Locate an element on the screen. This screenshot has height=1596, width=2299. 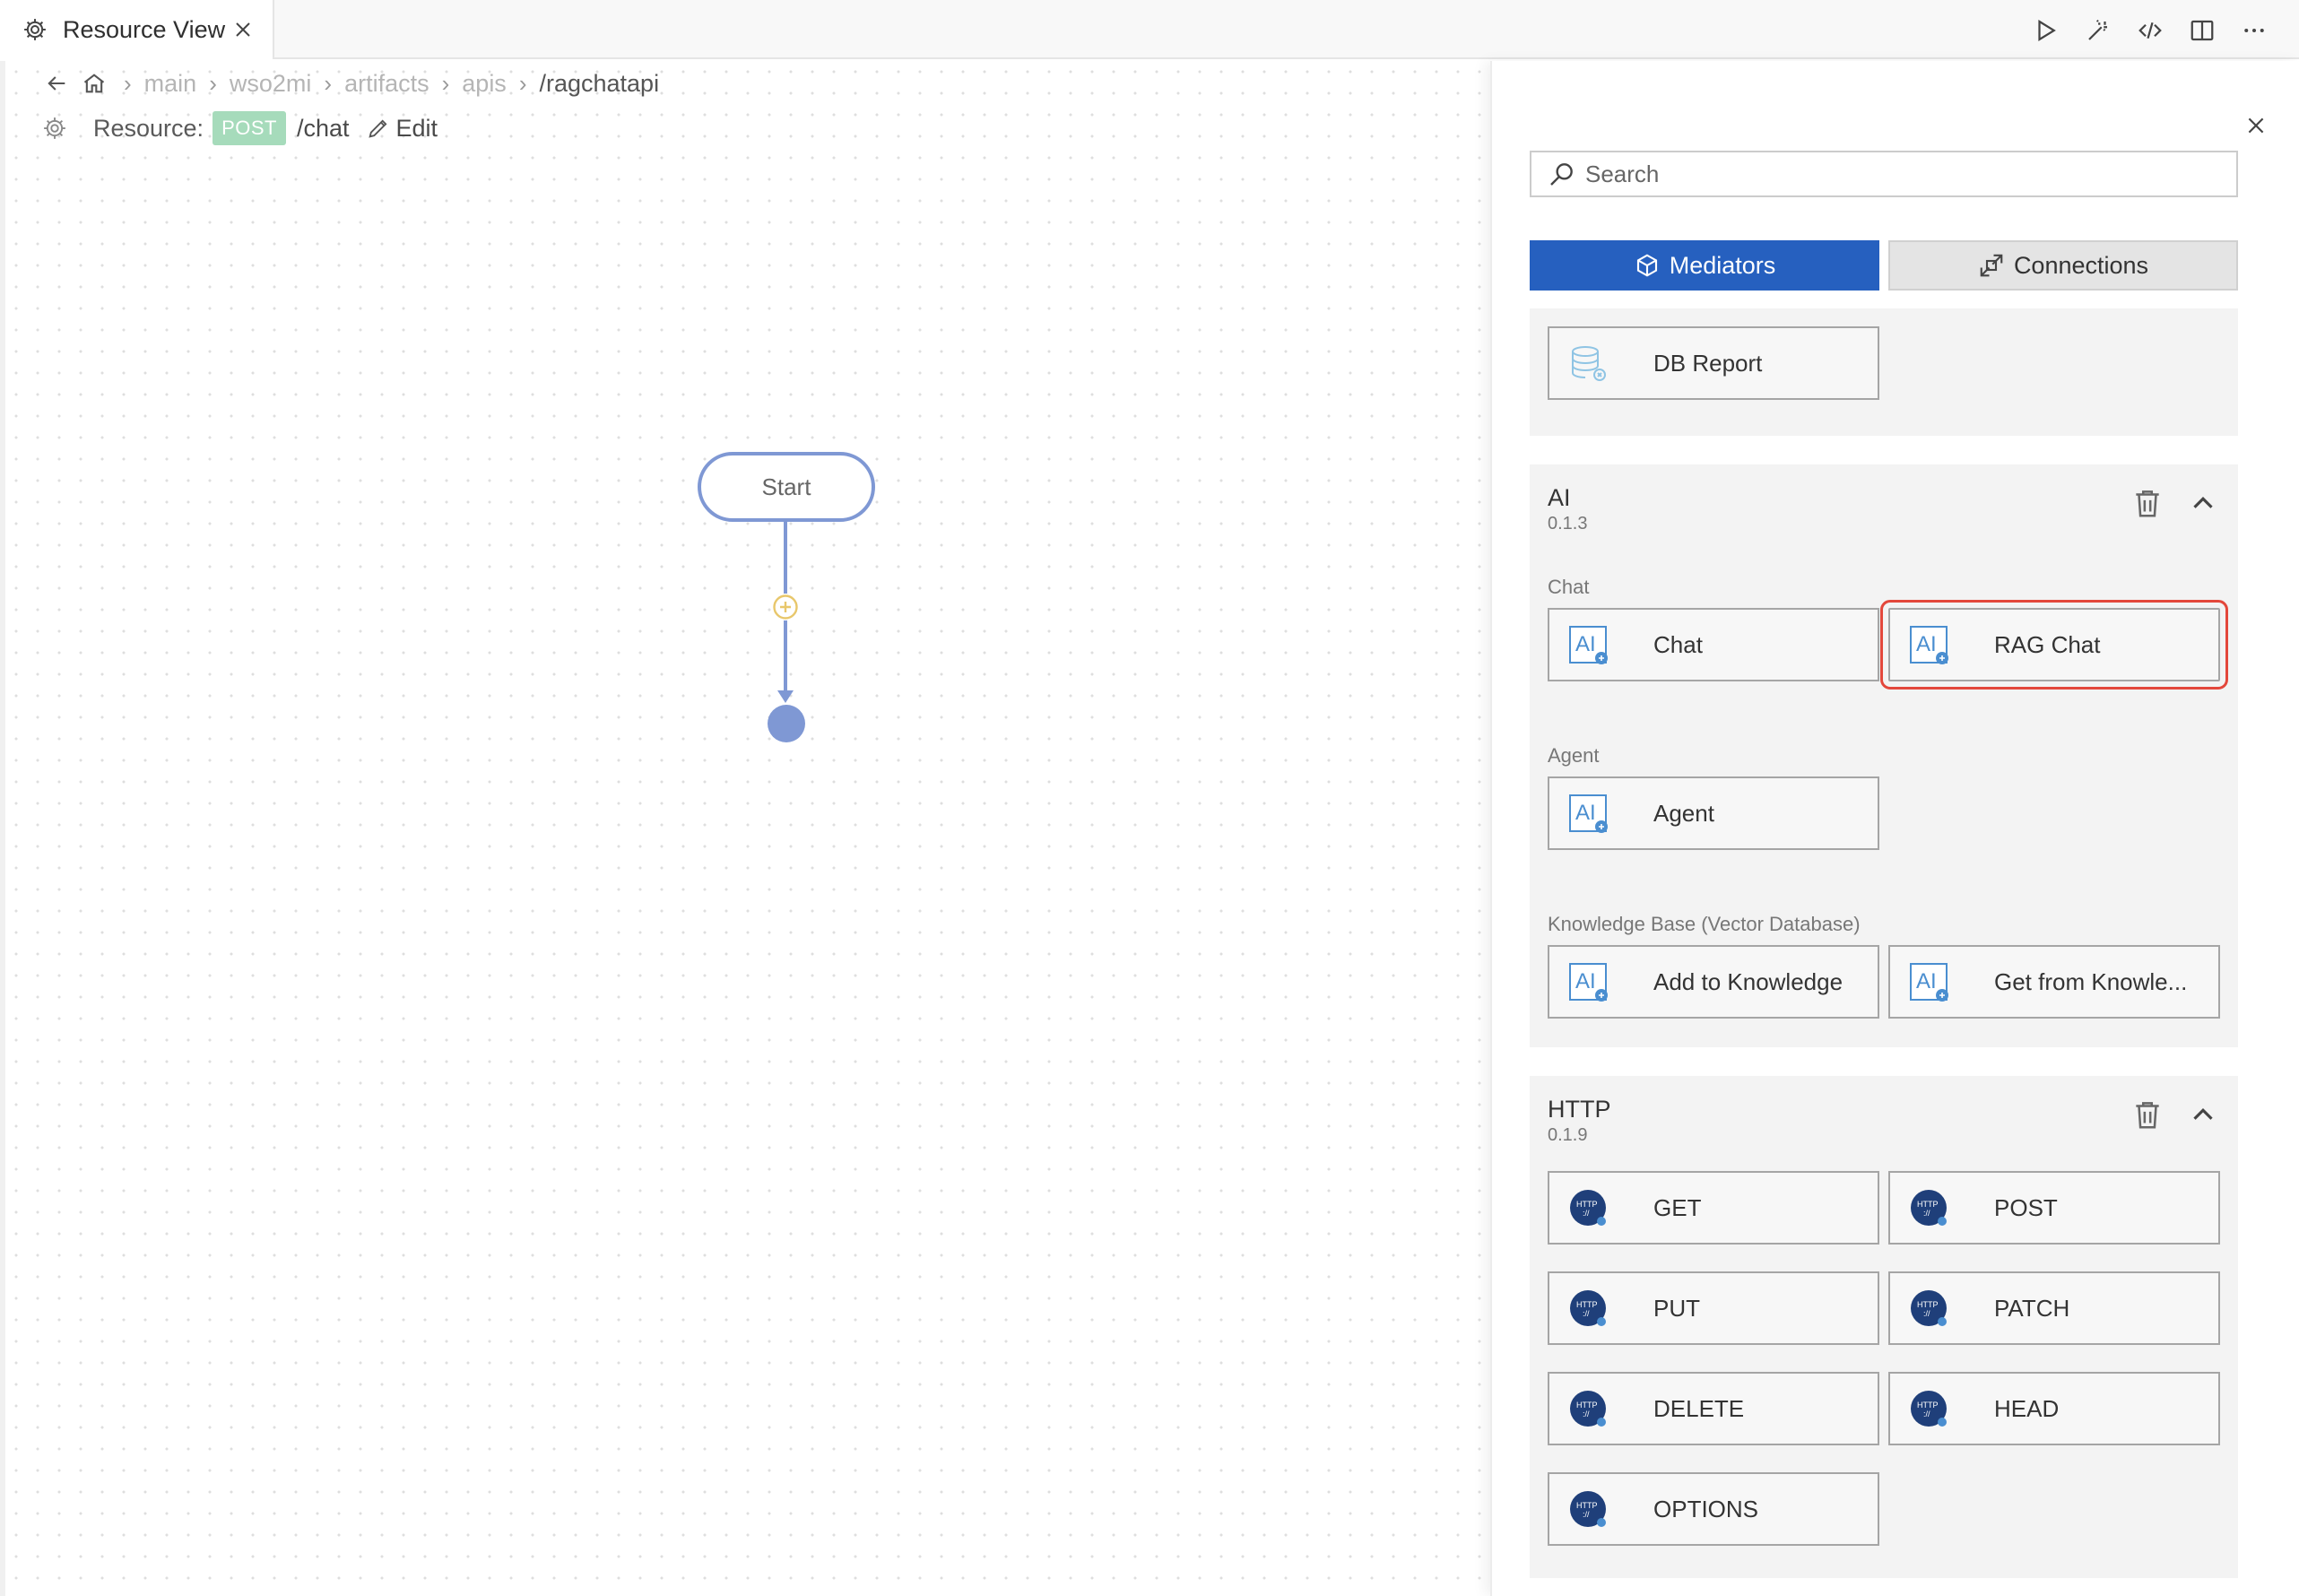
section-version: 0.1.3 is located at coordinates (1568, 524).